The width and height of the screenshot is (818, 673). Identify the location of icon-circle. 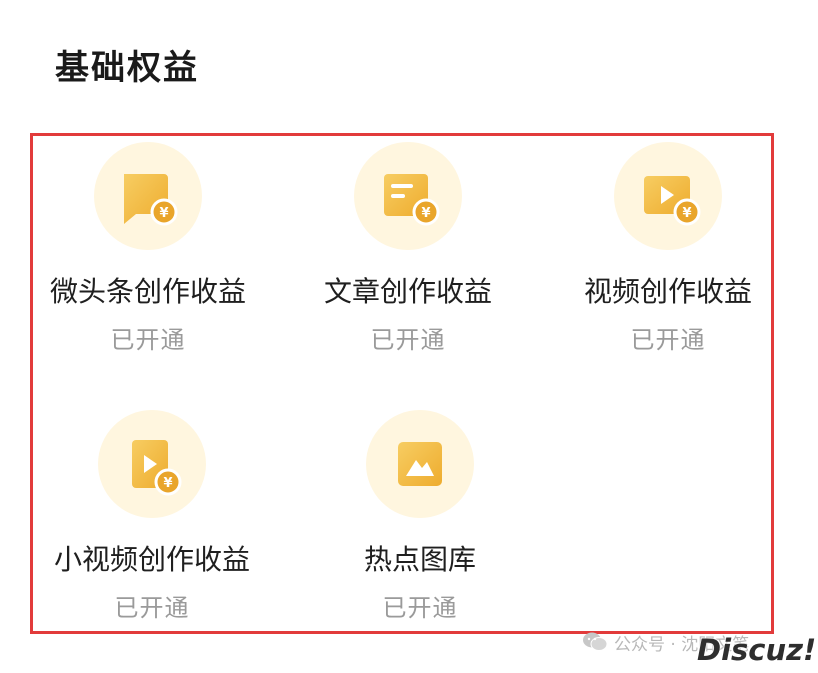
(420, 464).